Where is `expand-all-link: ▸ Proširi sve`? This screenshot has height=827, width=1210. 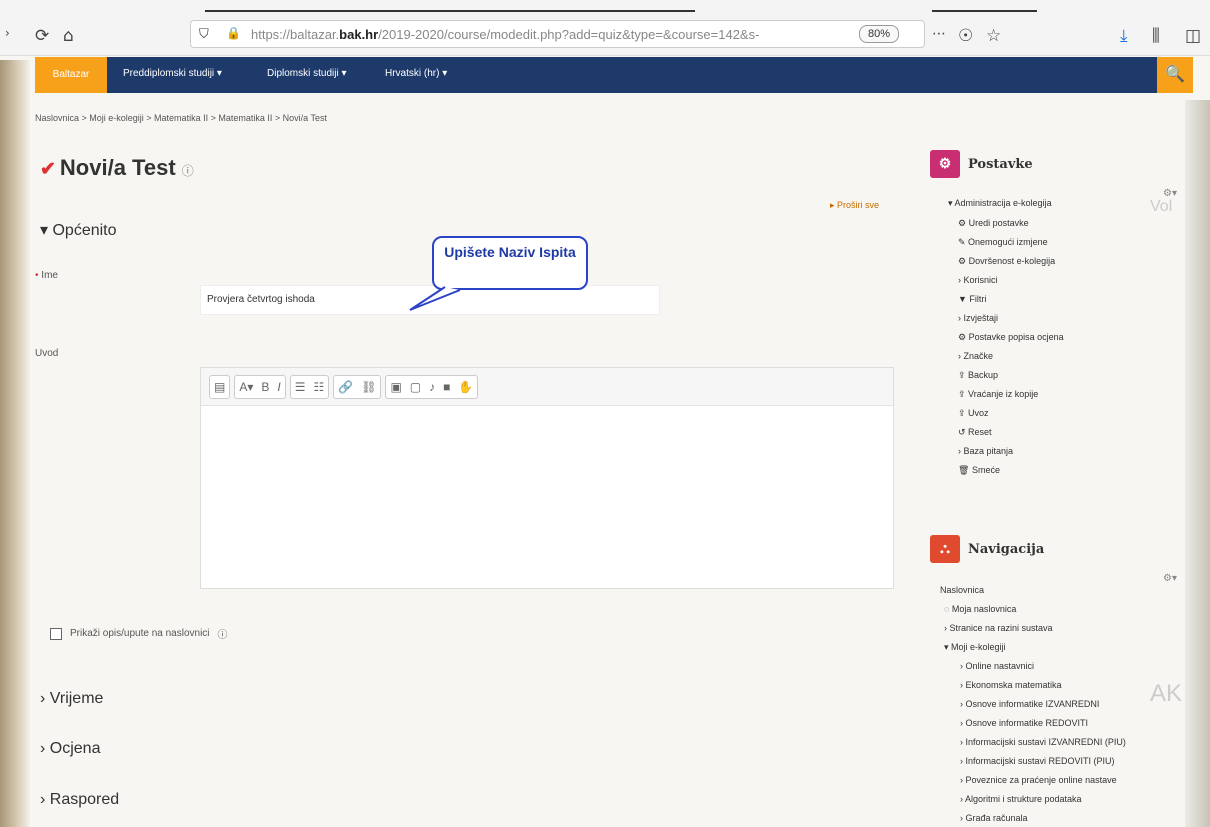 expand-all-link: ▸ Proširi sve is located at coordinates (854, 205).